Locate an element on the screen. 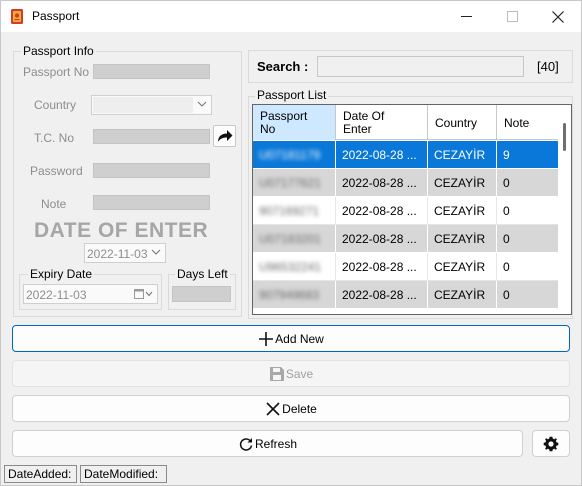 The image size is (582, 486). table-row: U07181179 2022-08-28 ... CEZAYİR 9 is located at coordinates (406, 155).